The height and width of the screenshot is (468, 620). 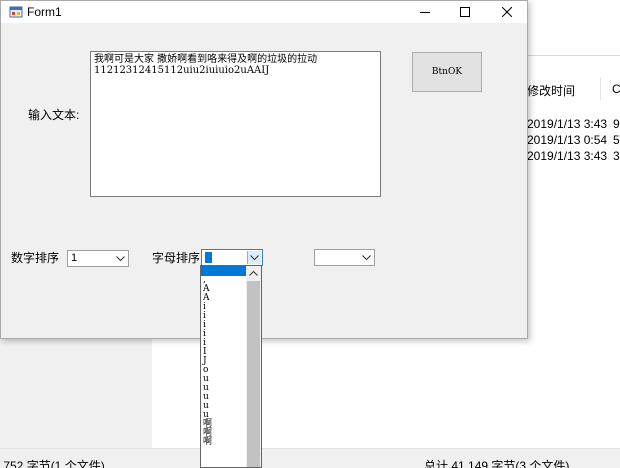 I want to click on scroll-thumb, so click(x=253, y=374).